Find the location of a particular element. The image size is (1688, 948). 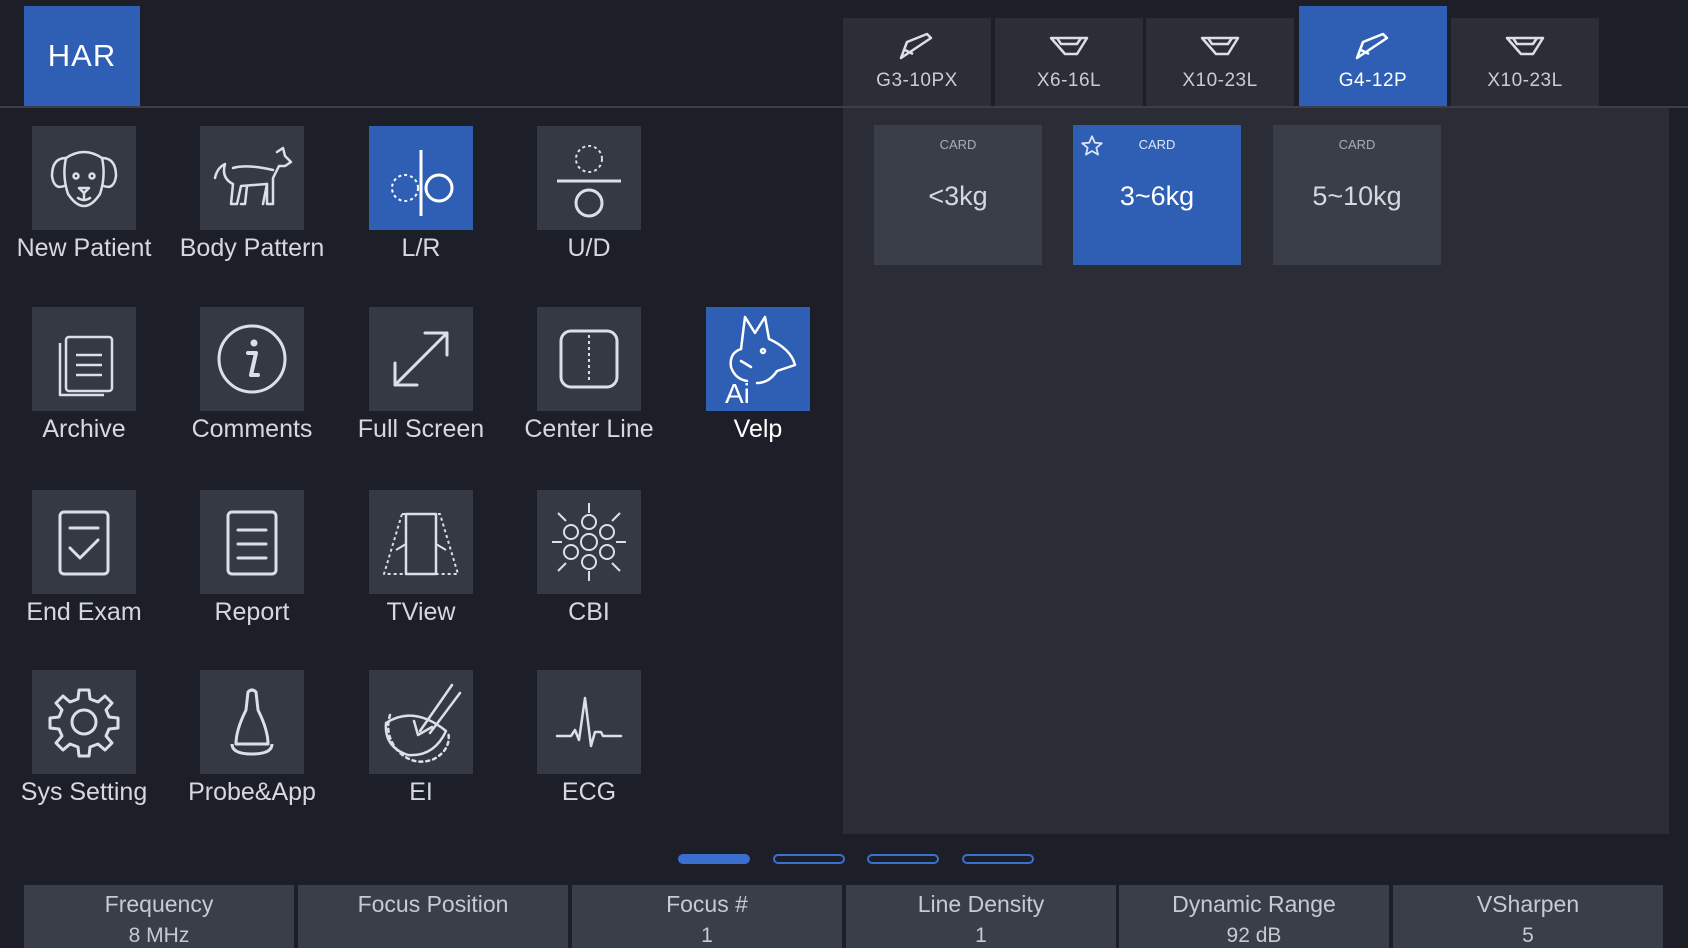

archive-tile is located at coordinates (84, 359).